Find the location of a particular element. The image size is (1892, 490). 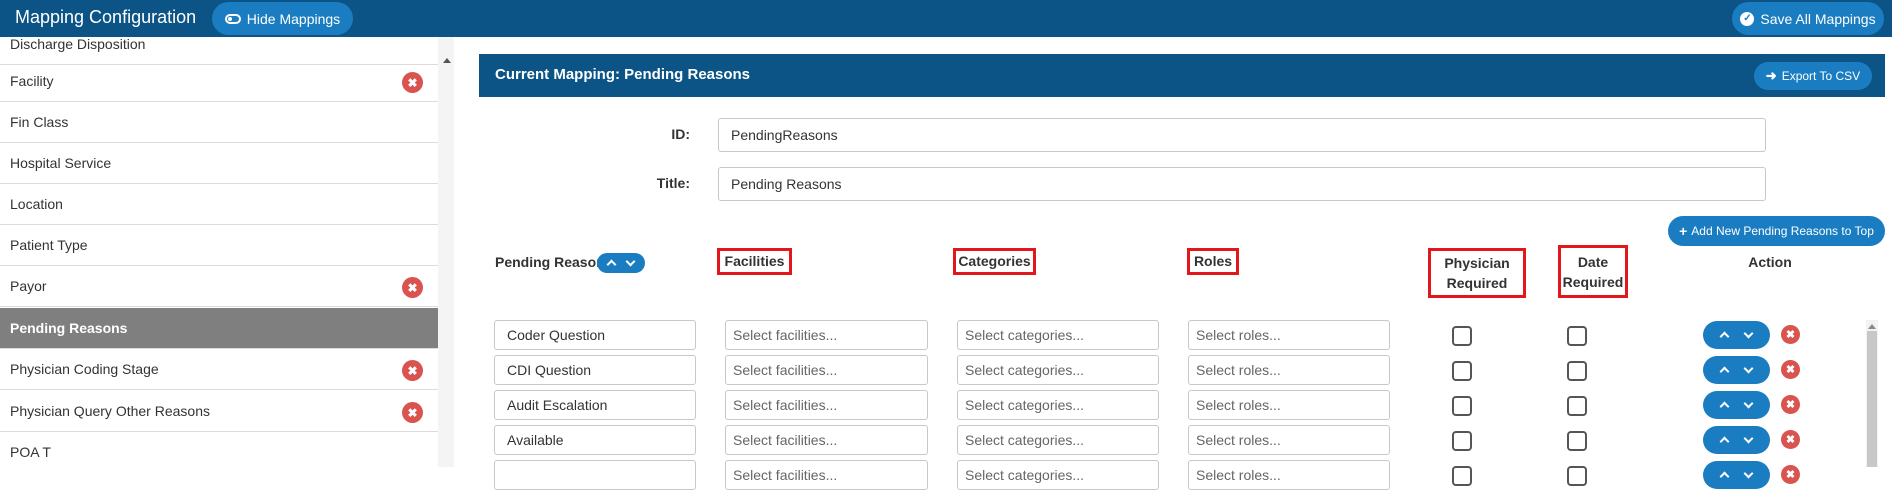

save-all-label: Save All Mappings is located at coordinates (1818, 18).